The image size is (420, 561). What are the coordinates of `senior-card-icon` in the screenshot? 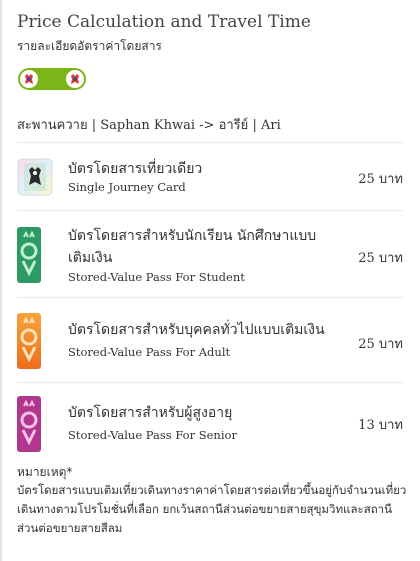 It's located at (29, 424).